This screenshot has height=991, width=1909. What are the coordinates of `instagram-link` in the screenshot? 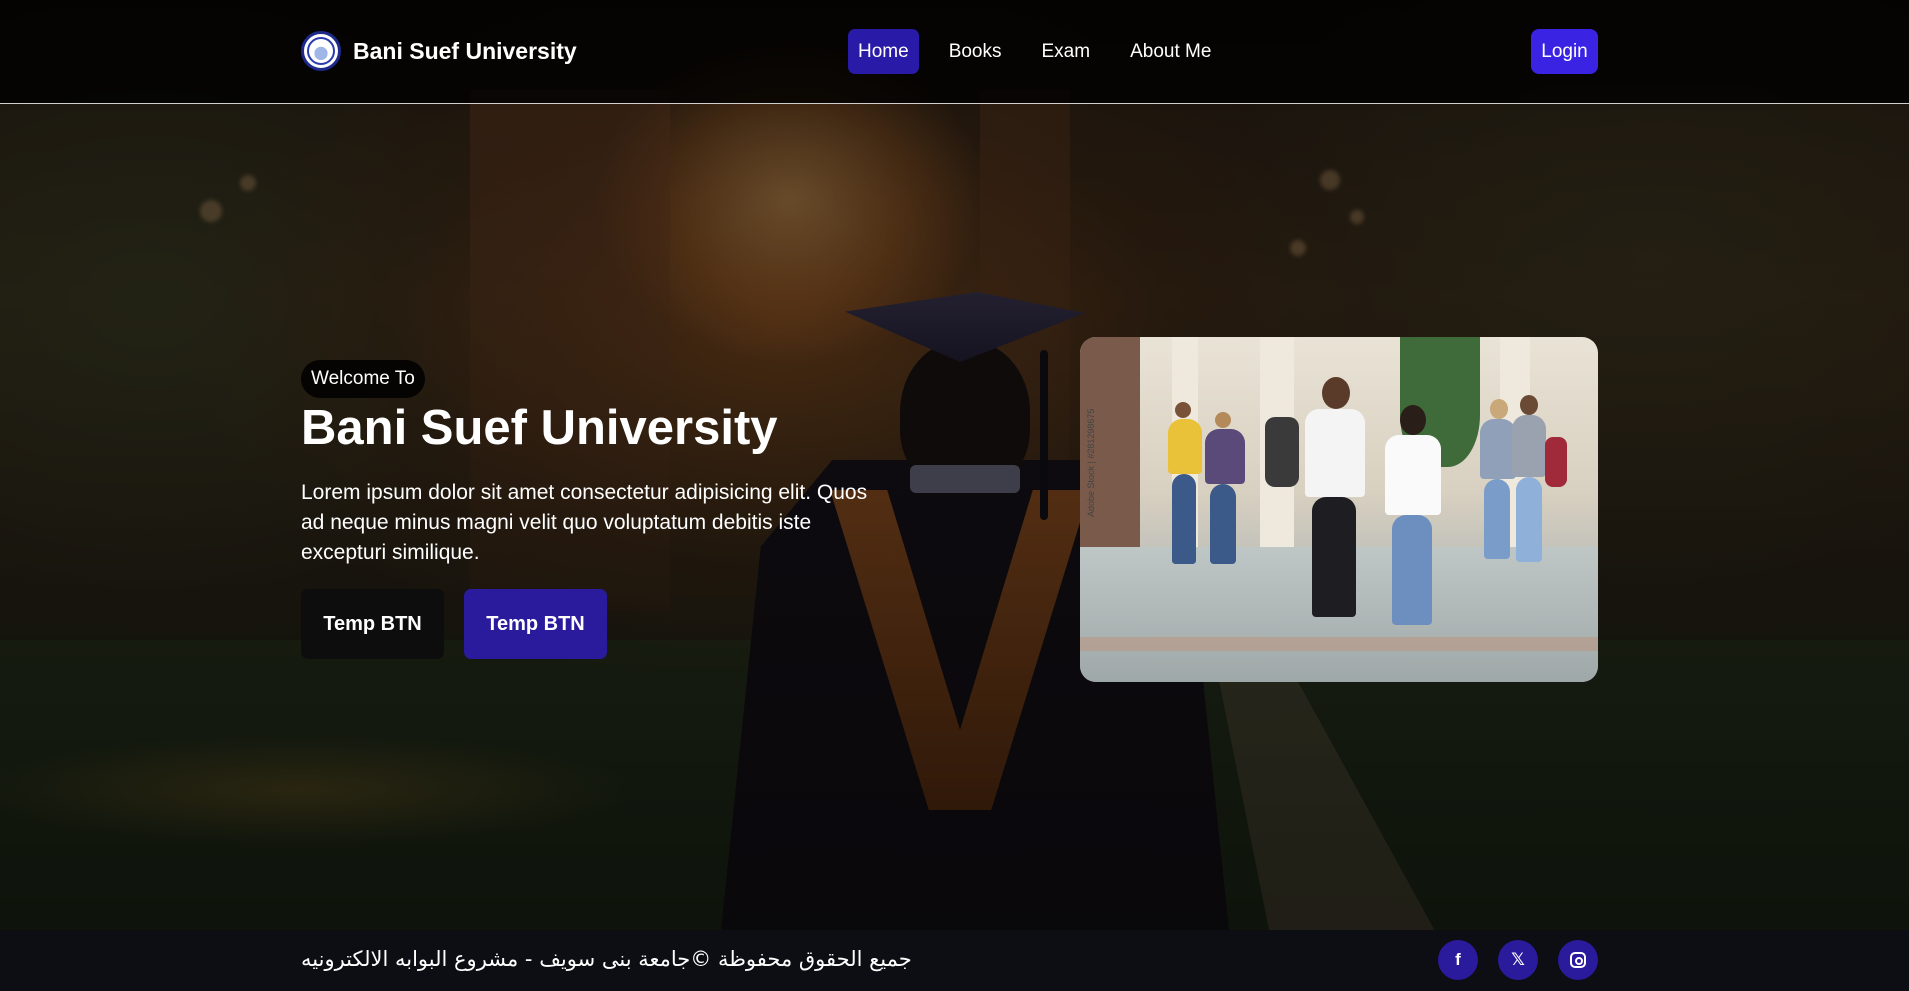 It's located at (1578, 960).